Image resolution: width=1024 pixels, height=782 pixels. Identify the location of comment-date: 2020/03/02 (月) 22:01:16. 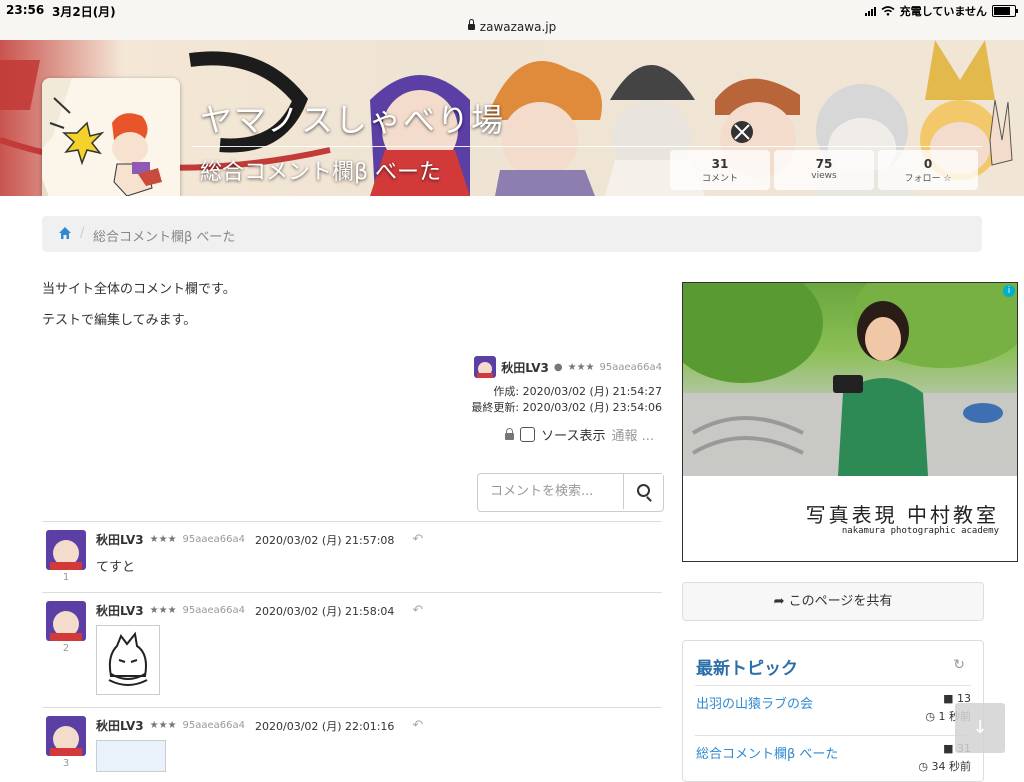
(325, 726).